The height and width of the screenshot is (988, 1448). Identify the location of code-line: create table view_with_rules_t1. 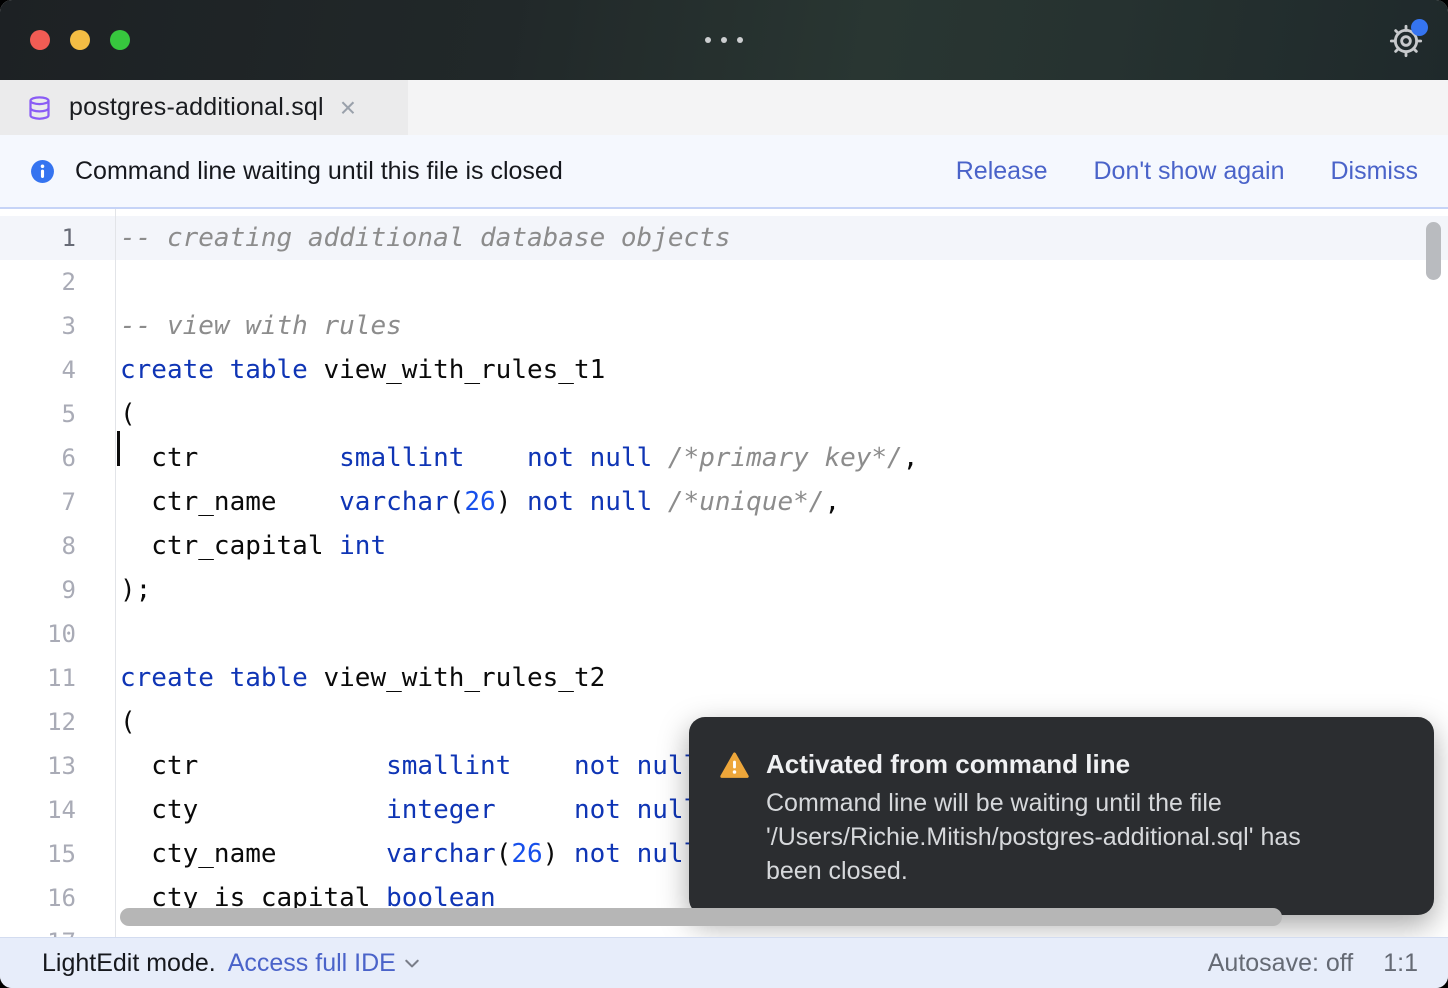
(363, 370).